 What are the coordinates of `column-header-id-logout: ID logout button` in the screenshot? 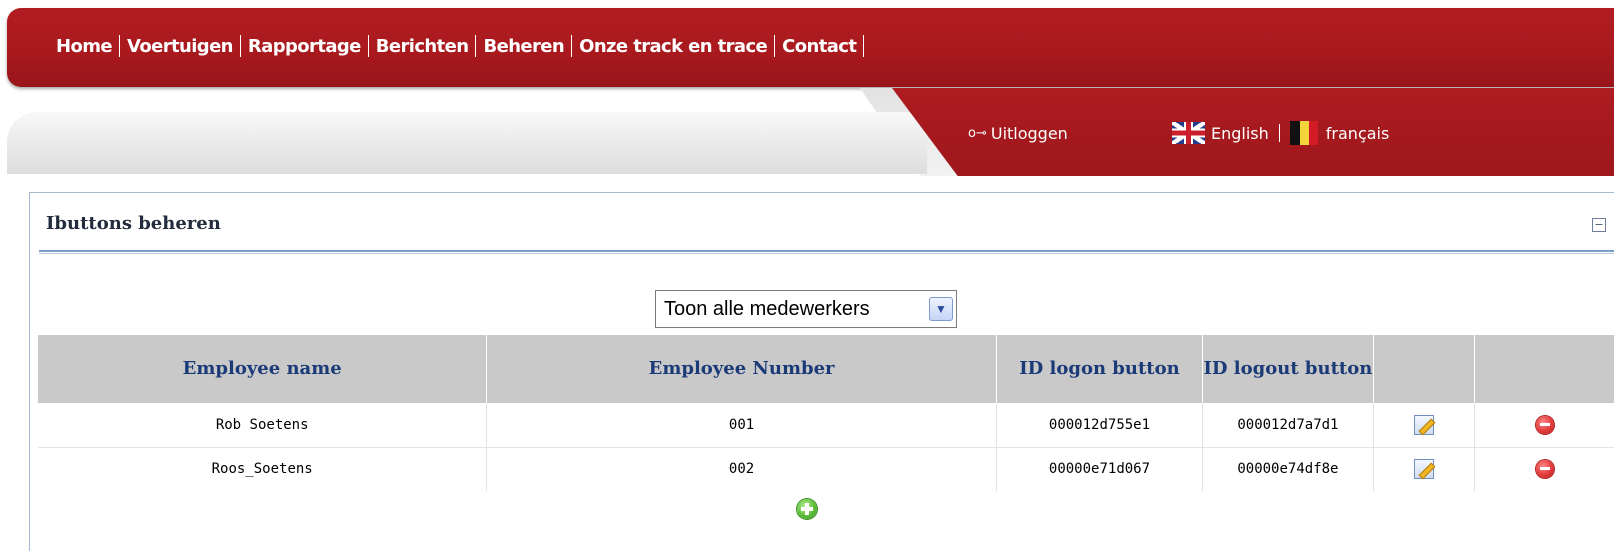 It's located at (1288, 369).